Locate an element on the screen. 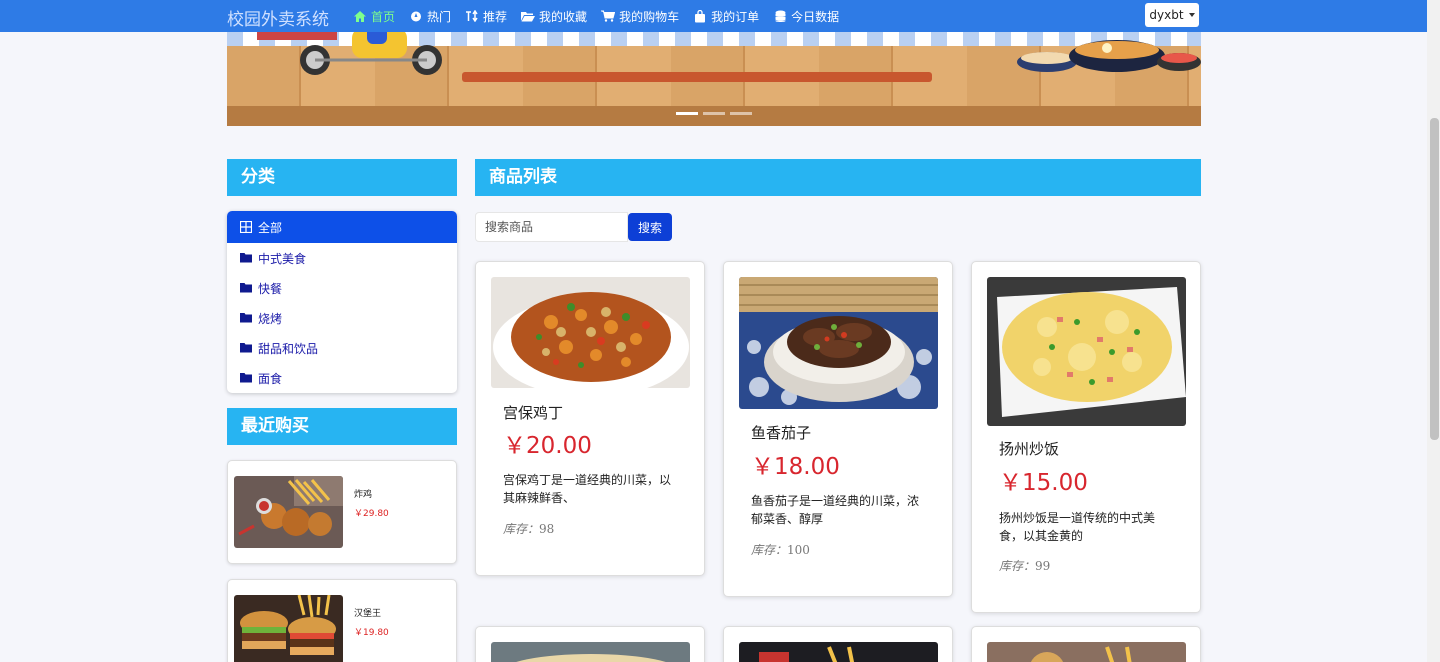  recent-purchase-header: 最近购买 is located at coordinates (342, 426).